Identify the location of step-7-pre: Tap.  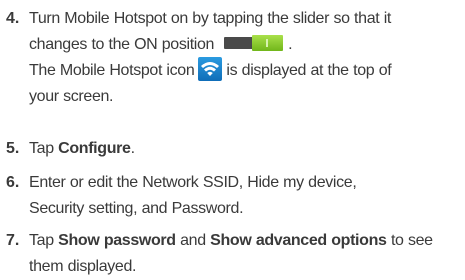
(44, 240).